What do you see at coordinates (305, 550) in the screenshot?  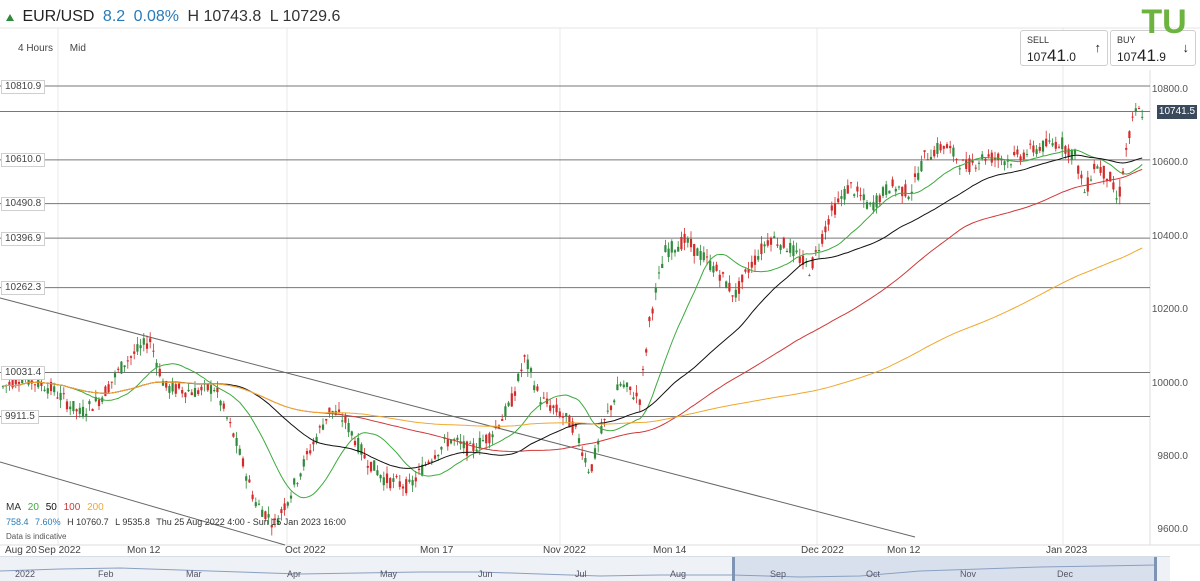 I see `x-axis-label: Oct 2022` at bounding box center [305, 550].